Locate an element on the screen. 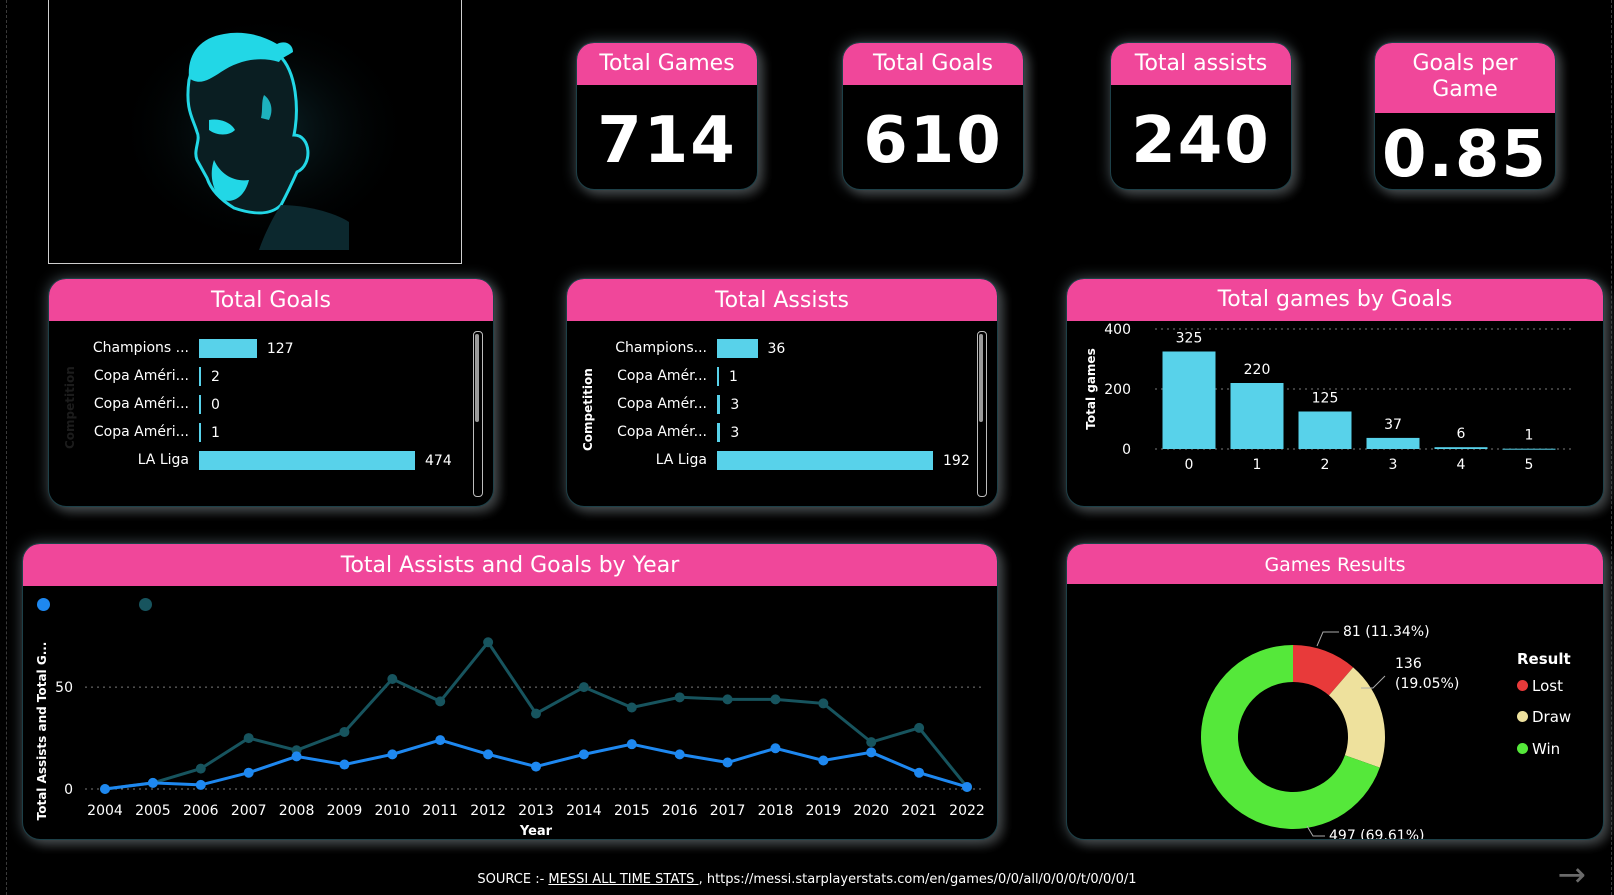  panel-title: Games Results is located at coordinates (1335, 564).